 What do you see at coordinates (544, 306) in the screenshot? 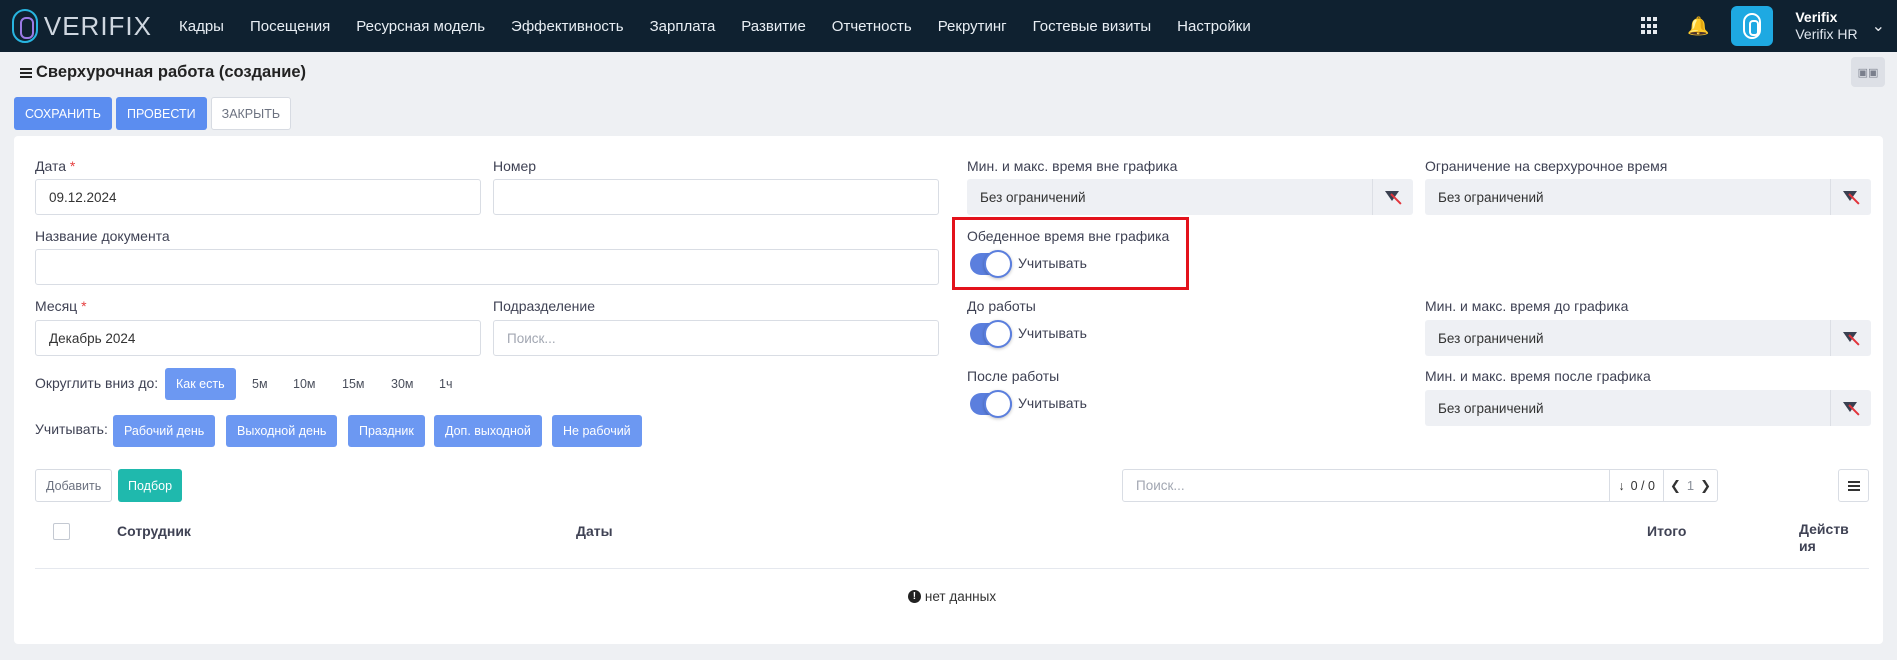
I see `department-label: Подразделение` at bounding box center [544, 306].